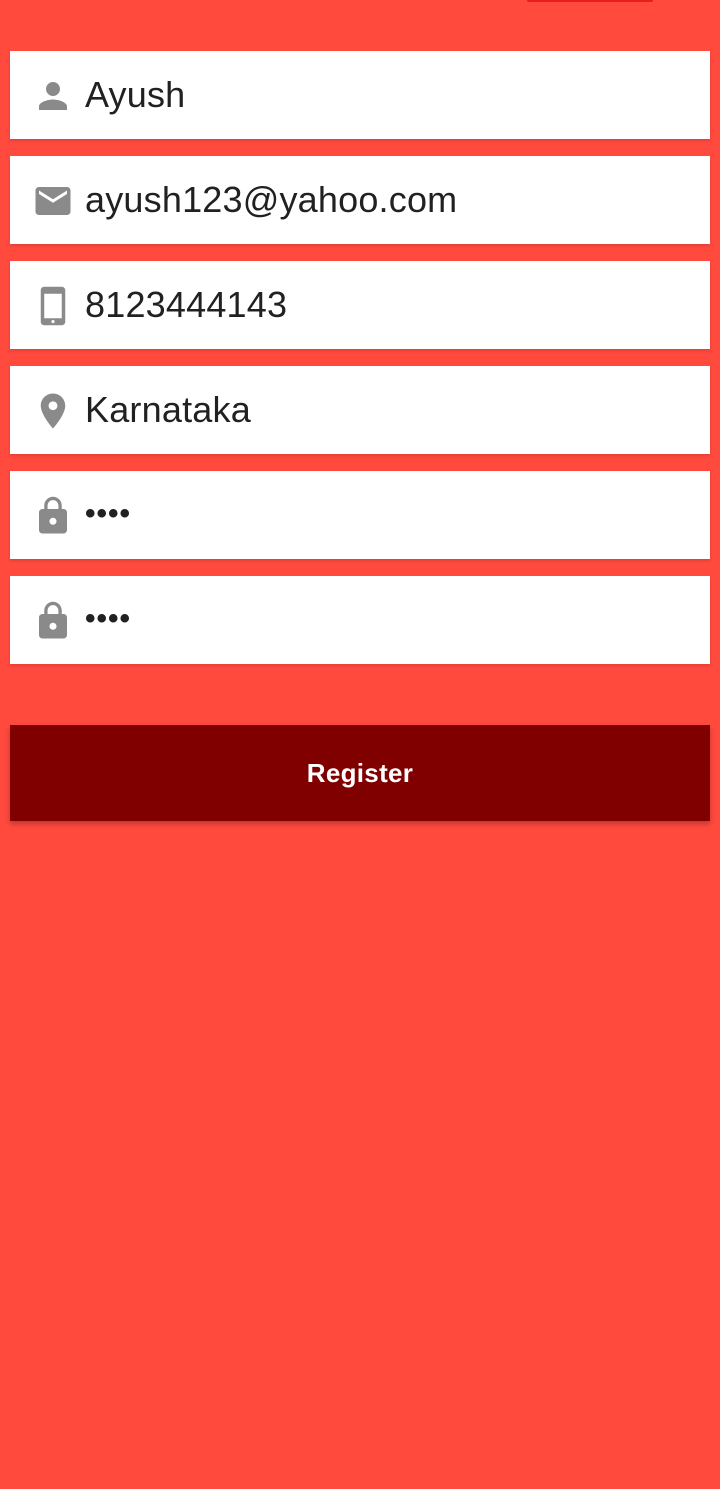  What do you see at coordinates (135, 94) in the screenshot?
I see `name-value: Ayush` at bounding box center [135, 94].